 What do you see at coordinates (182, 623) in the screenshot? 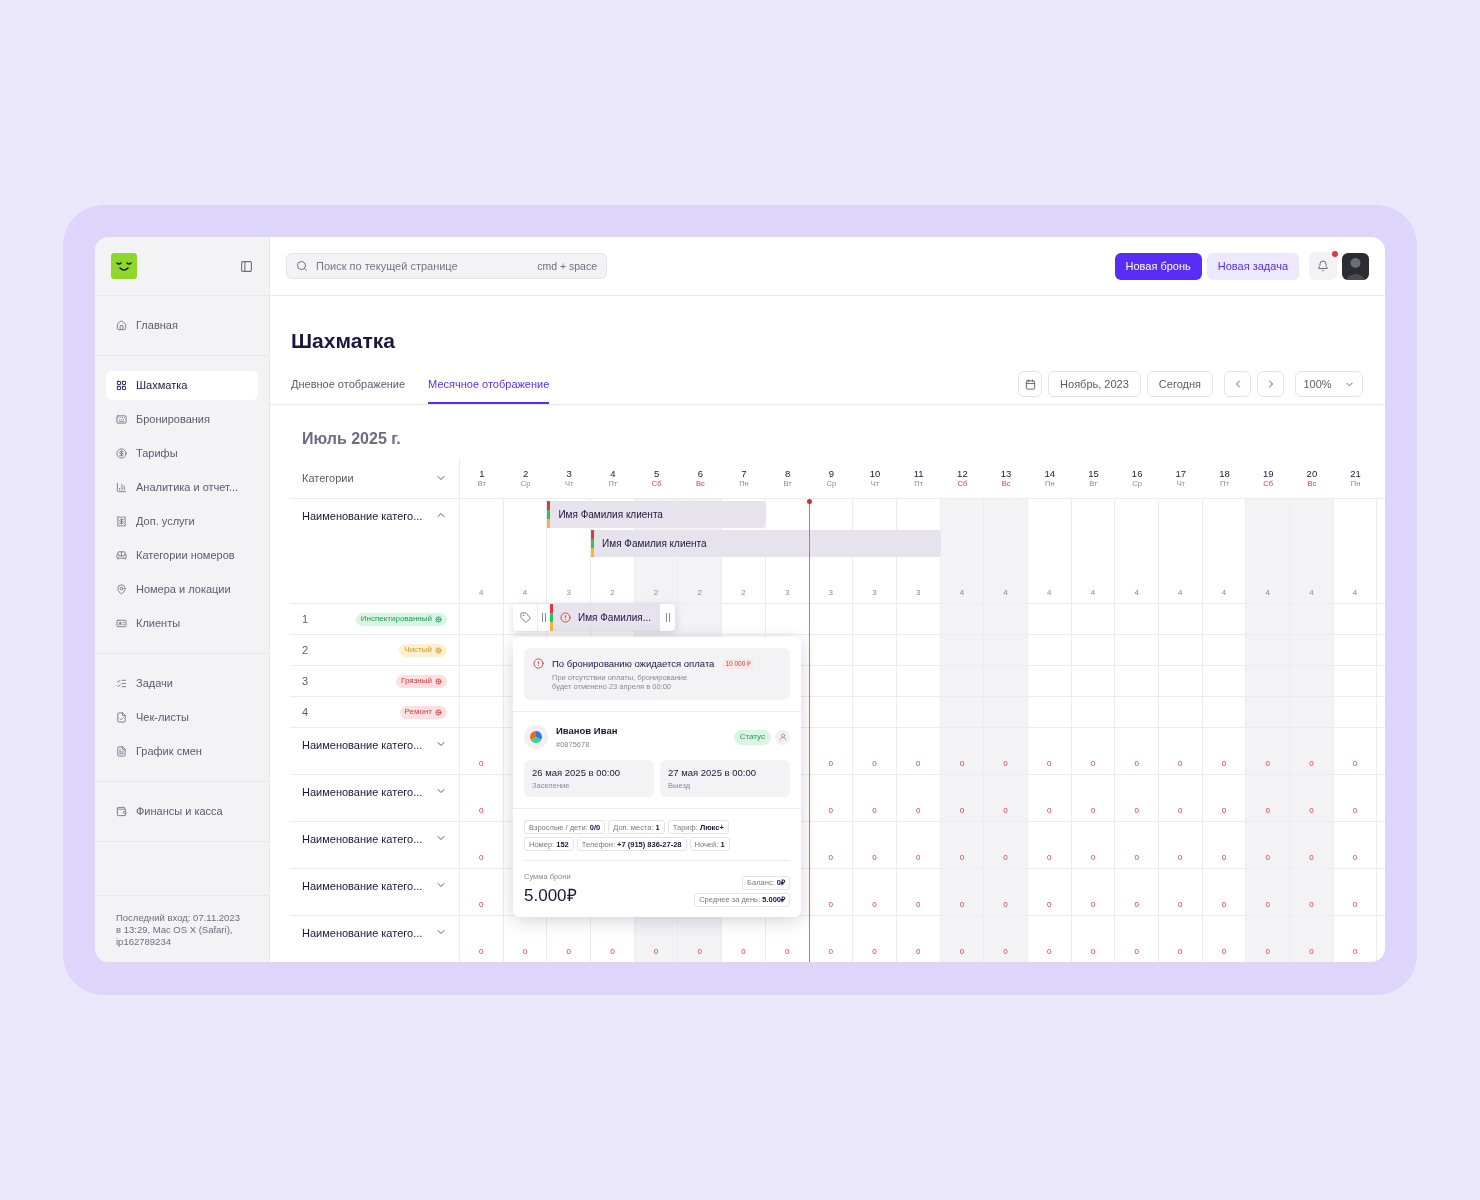
I see `nav-item: Клиенты` at bounding box center [182, 623].